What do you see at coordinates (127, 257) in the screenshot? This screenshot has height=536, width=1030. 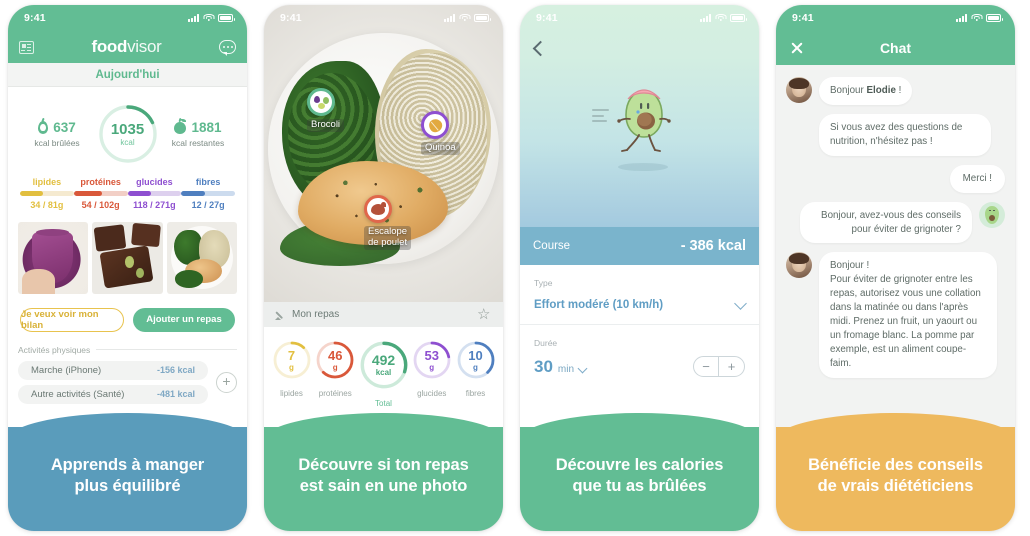 I see `brownie-thumbnail` at bounding box center [127, 257].